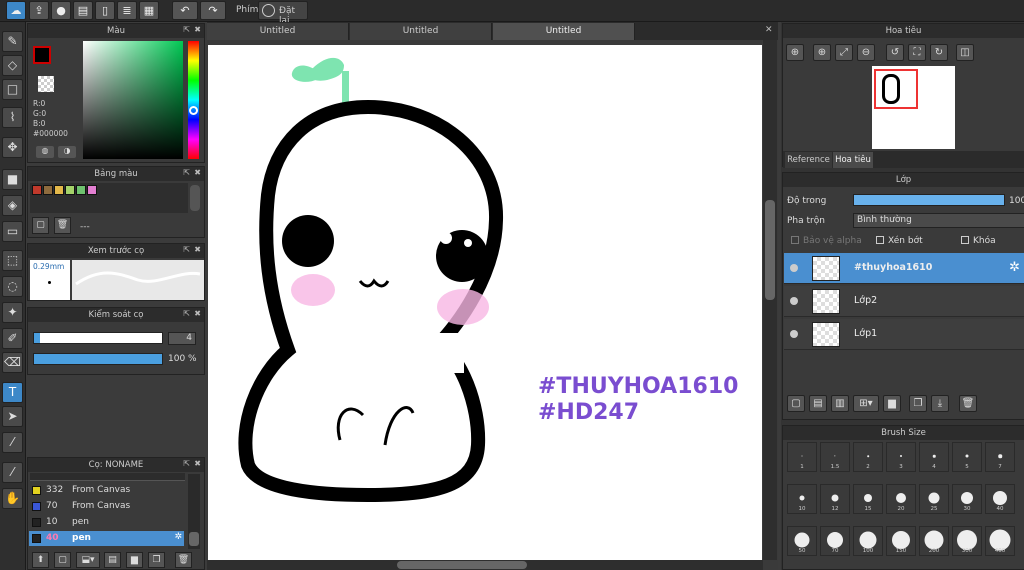  What do you see at coordinates (12, 147) in the screenshot?
I see `move-tool-icon: ✥` at bounding box center [12, 147].